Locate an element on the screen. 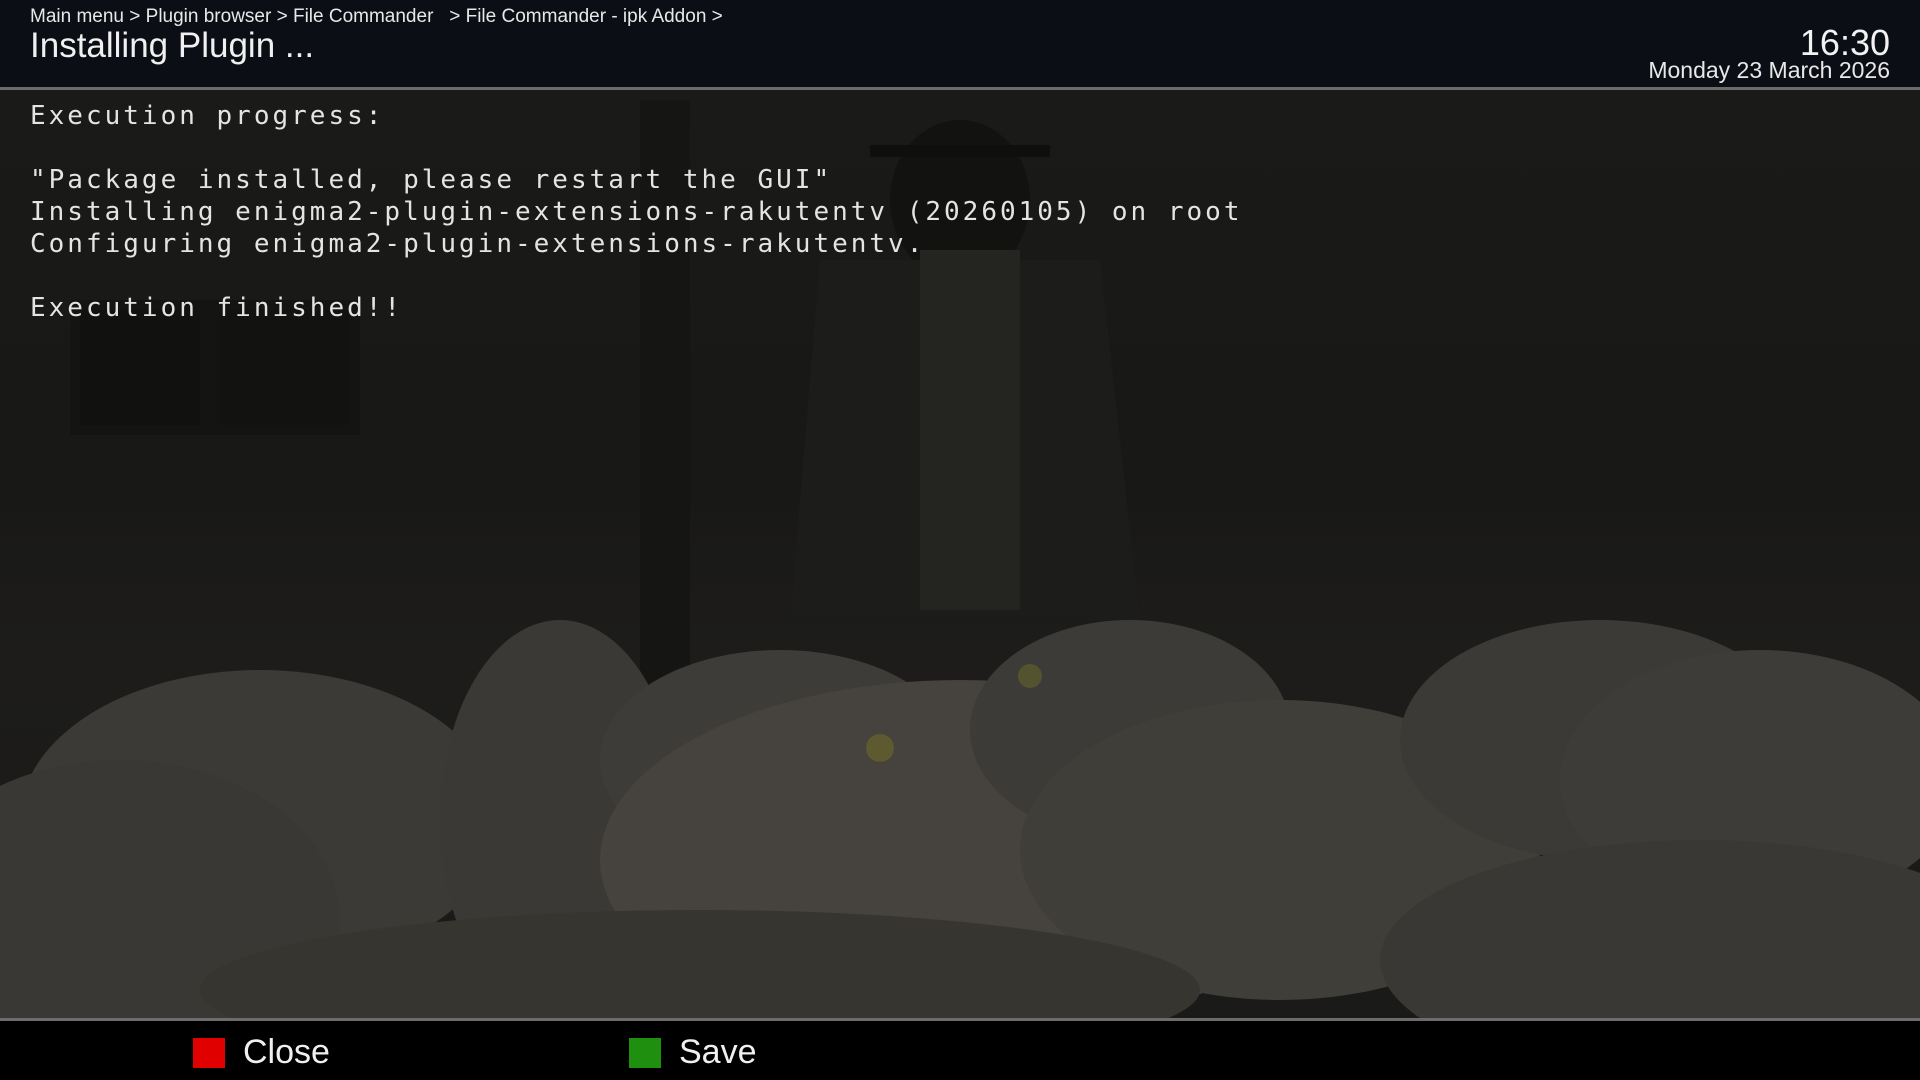  header-separator is located at coordinates (960, 88).